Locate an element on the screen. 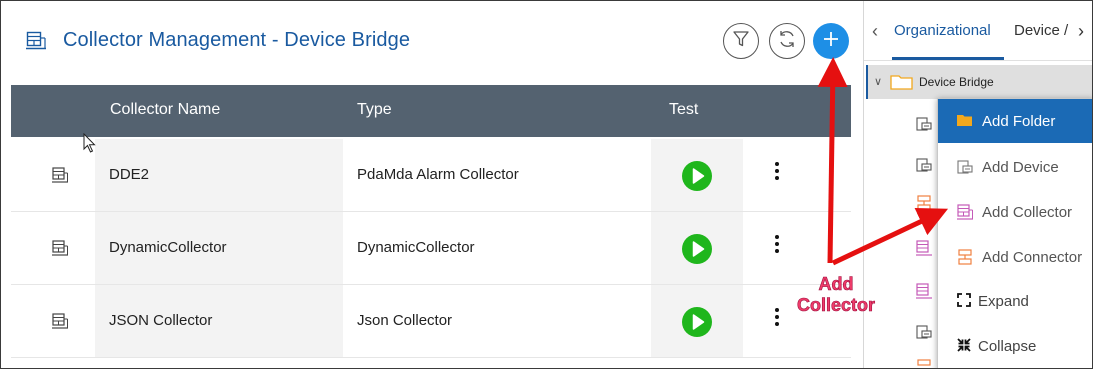 The height and width of the screenshot is (369, 1093). column-header-collector-name: Collector Name is located at coordinates (165, 110).